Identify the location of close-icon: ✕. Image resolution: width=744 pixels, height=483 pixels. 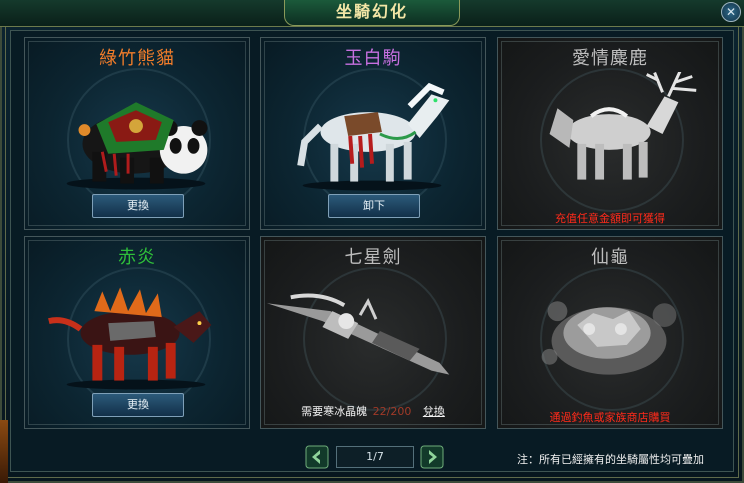
(731, 12).